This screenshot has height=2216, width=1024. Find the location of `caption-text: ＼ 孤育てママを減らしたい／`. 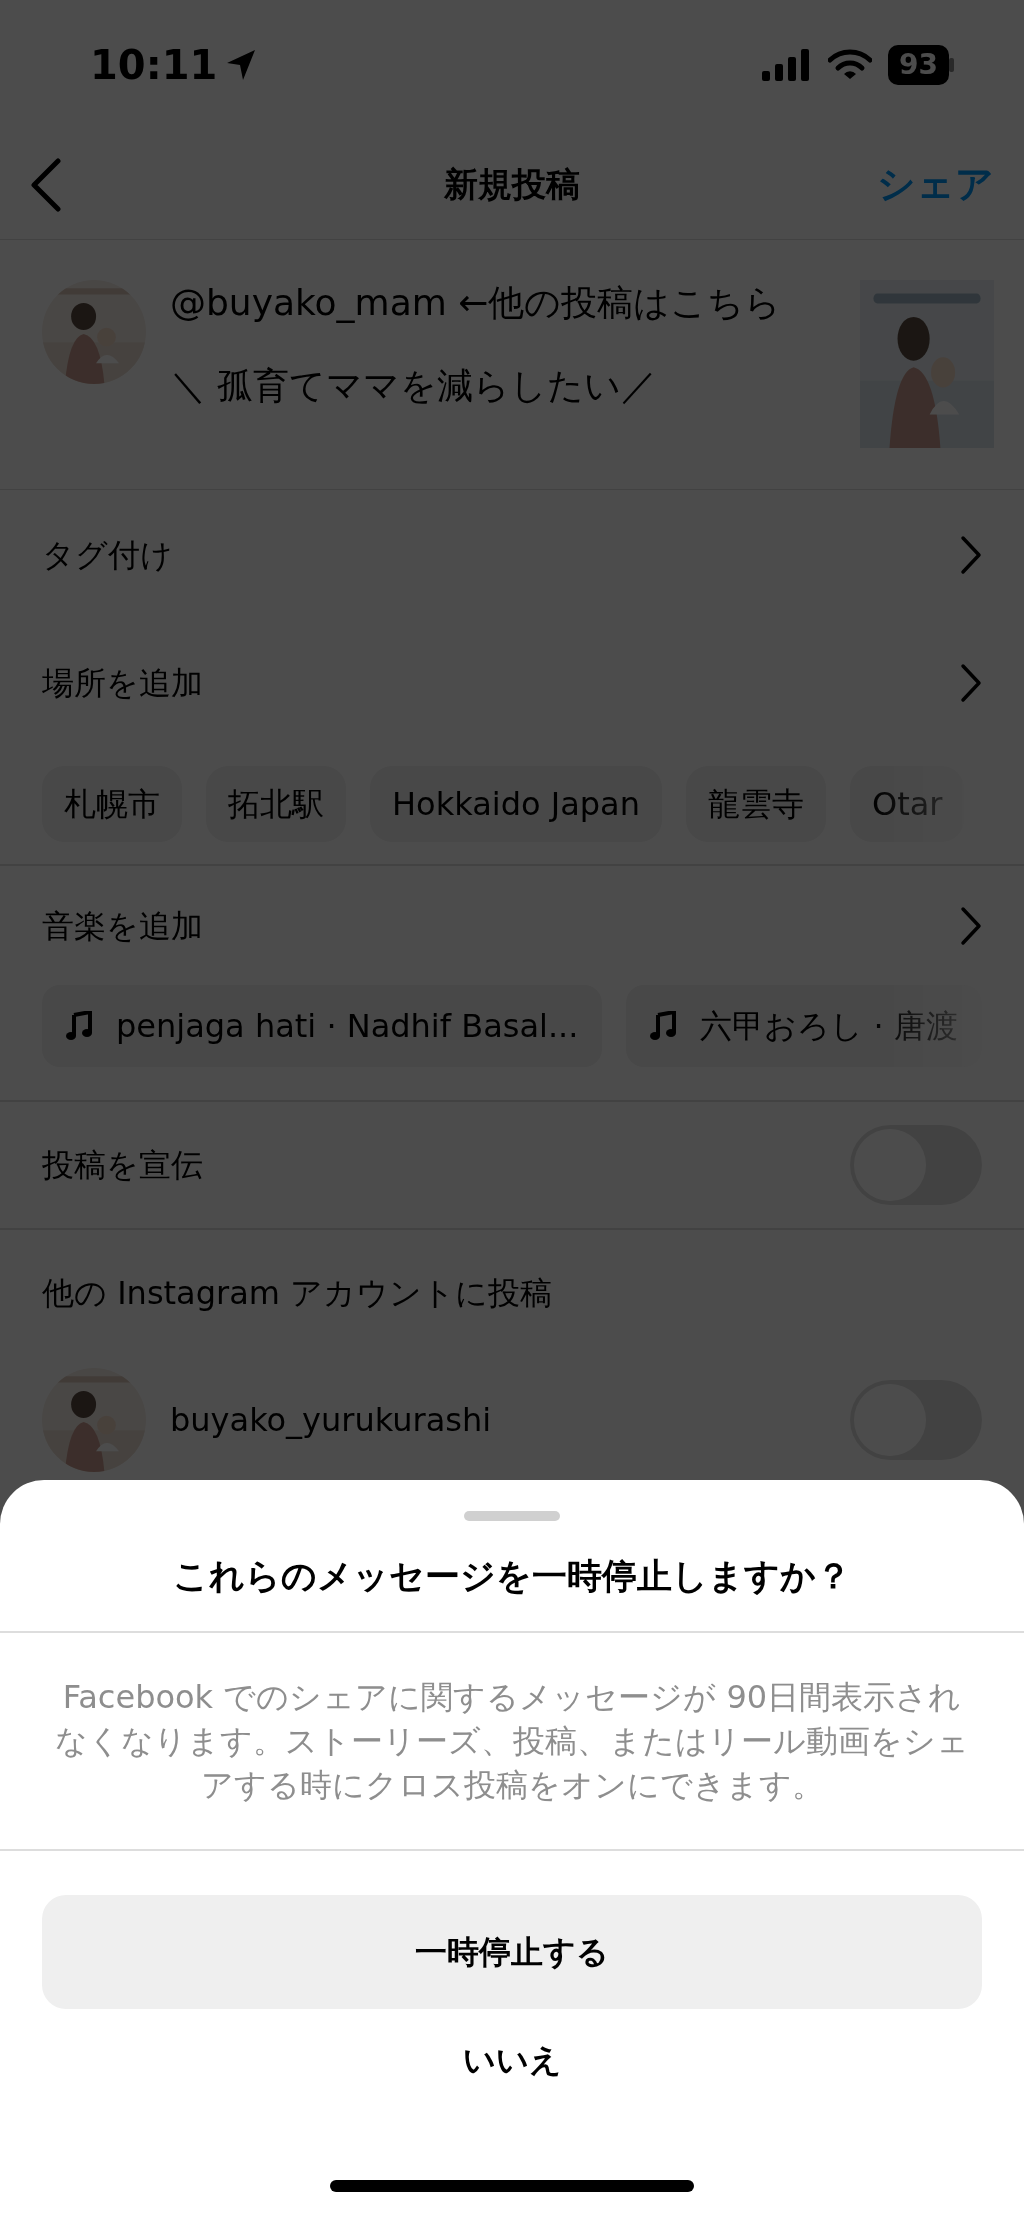

caption-text: ＼ 孤育てママを減らしたい／ is located at coordinates (414, 385).